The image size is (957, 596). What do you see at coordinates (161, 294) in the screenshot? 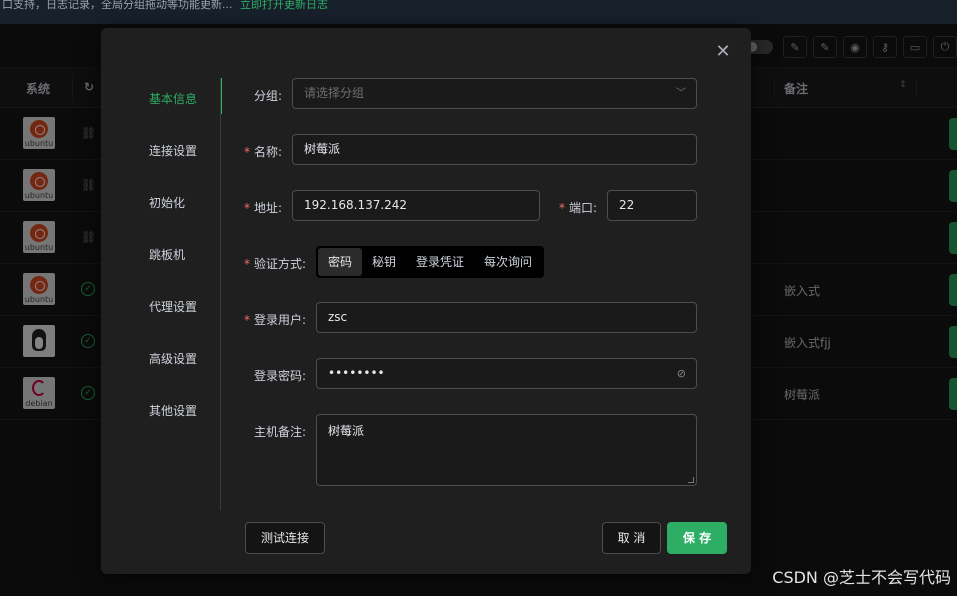
I see `dialog-side-nav: 基本信息 连接设置 初始化 跳板机 代理设置 高级设置 其他设置` at bounding box center [161, 294].